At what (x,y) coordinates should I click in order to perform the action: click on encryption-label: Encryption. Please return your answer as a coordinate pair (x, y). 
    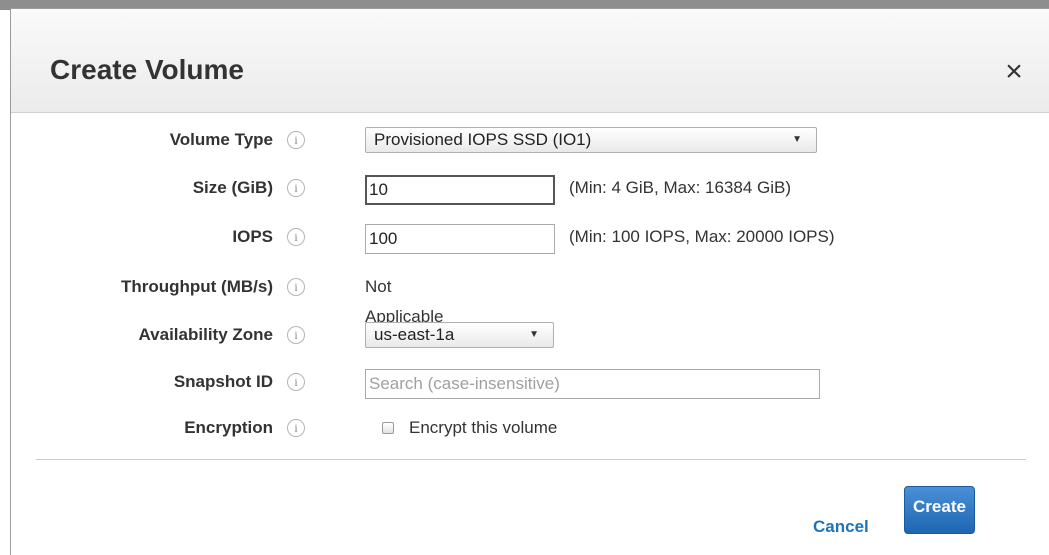
    Looking at the image, I should click on (228, 427).